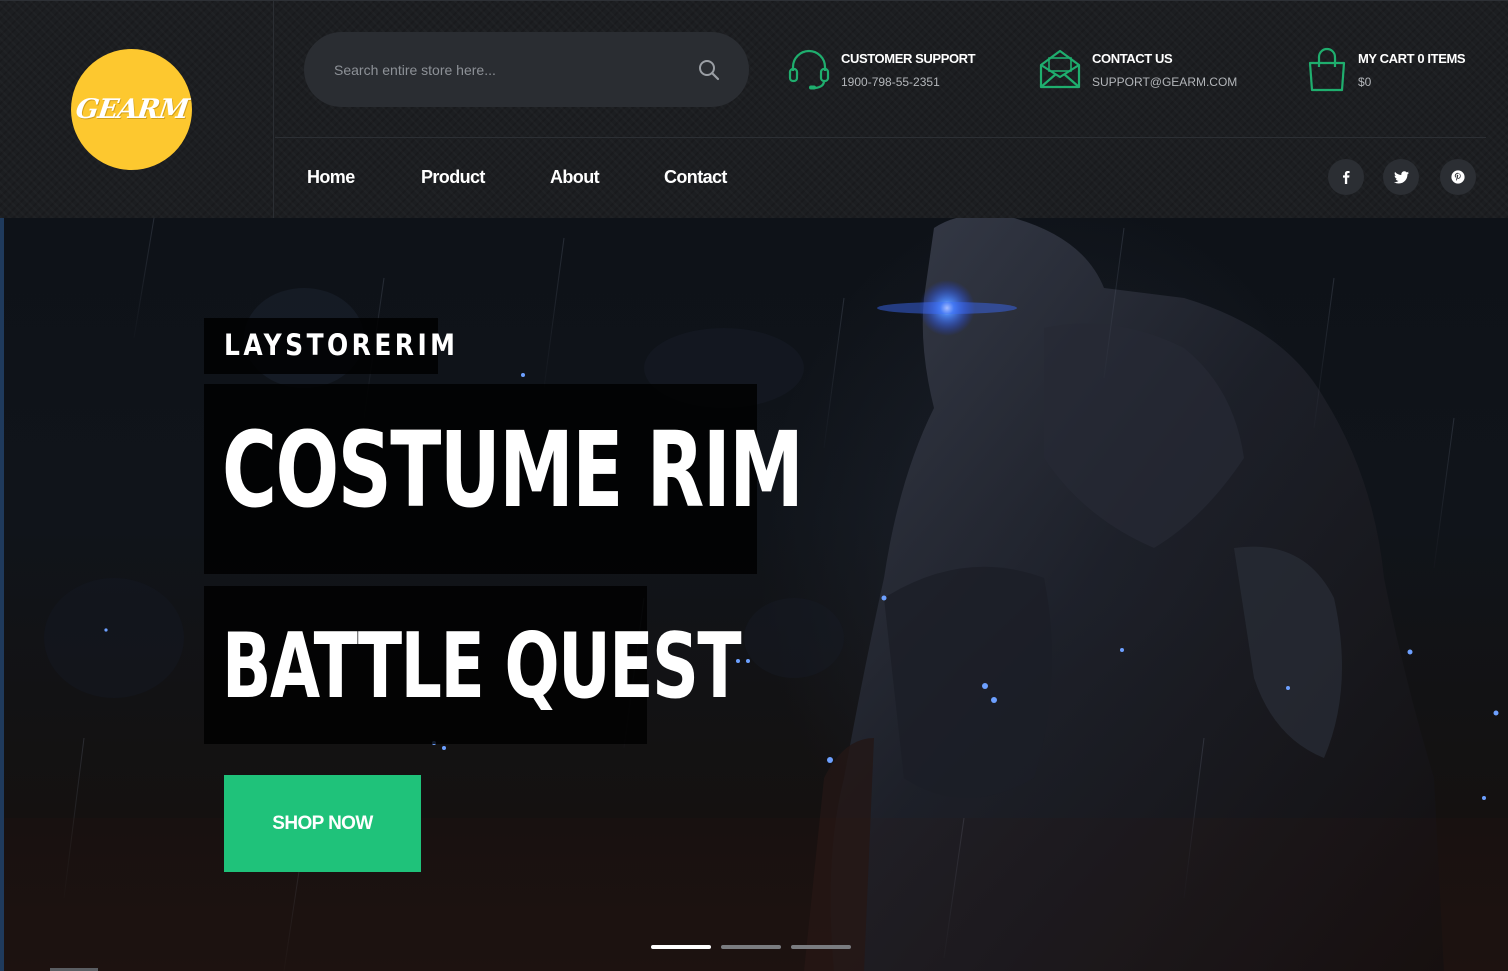 The height and width of the screenshot is (971, 1508). I want to click on hero-tag: LAYSTORERIM, so click(341, 345).